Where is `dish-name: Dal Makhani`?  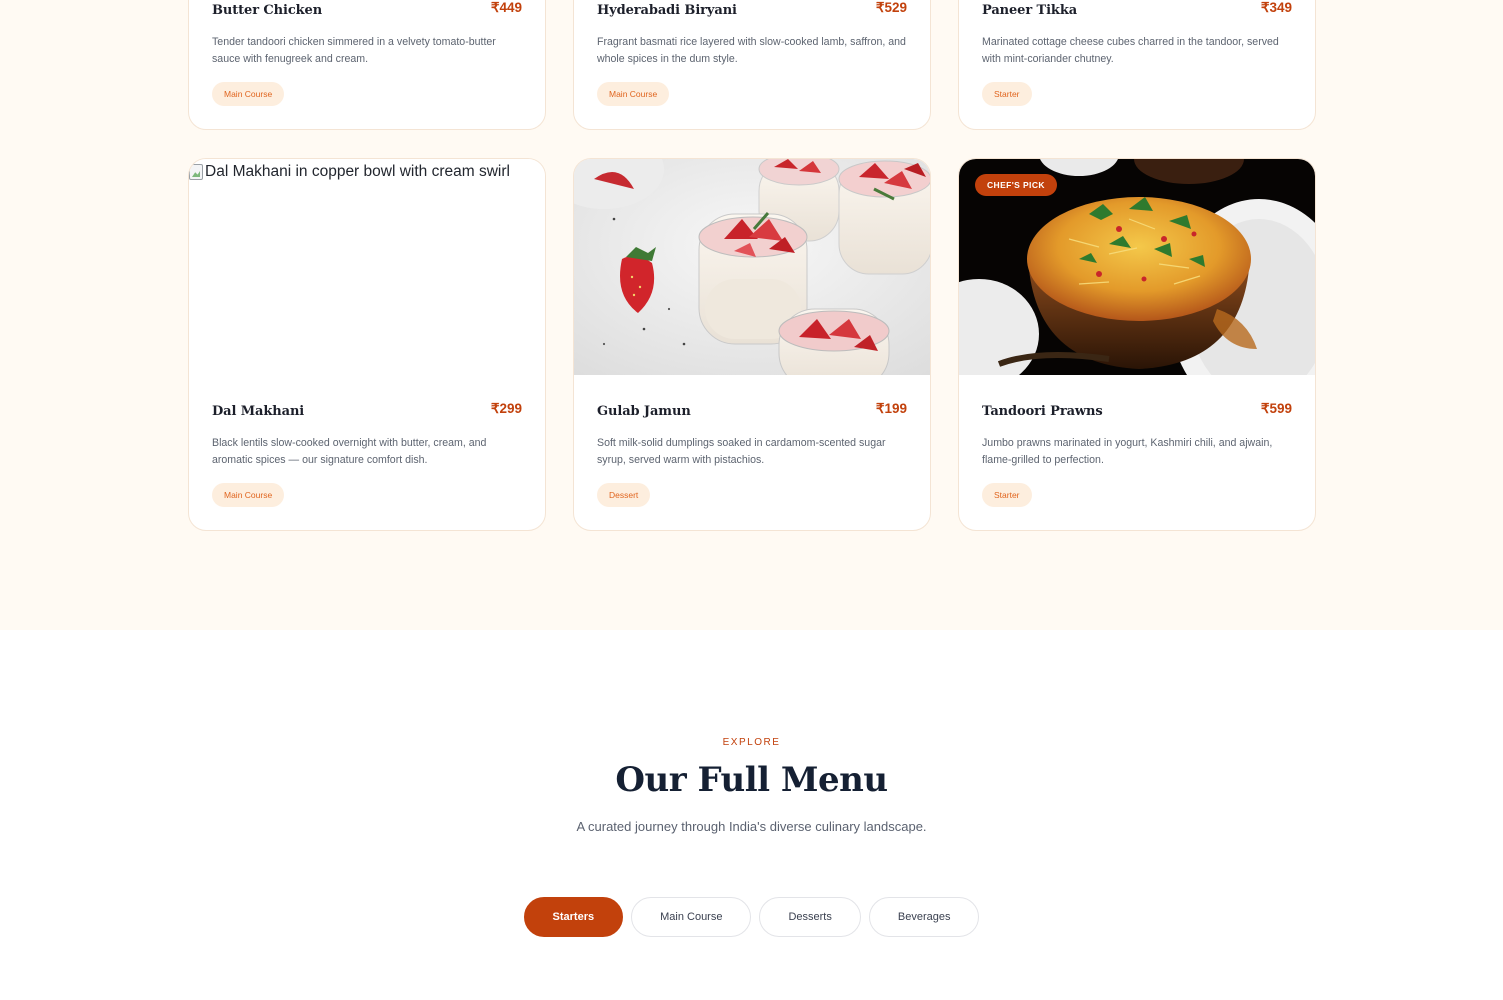
dish-name: Dal Makhani is located at coordinates (258, 411).